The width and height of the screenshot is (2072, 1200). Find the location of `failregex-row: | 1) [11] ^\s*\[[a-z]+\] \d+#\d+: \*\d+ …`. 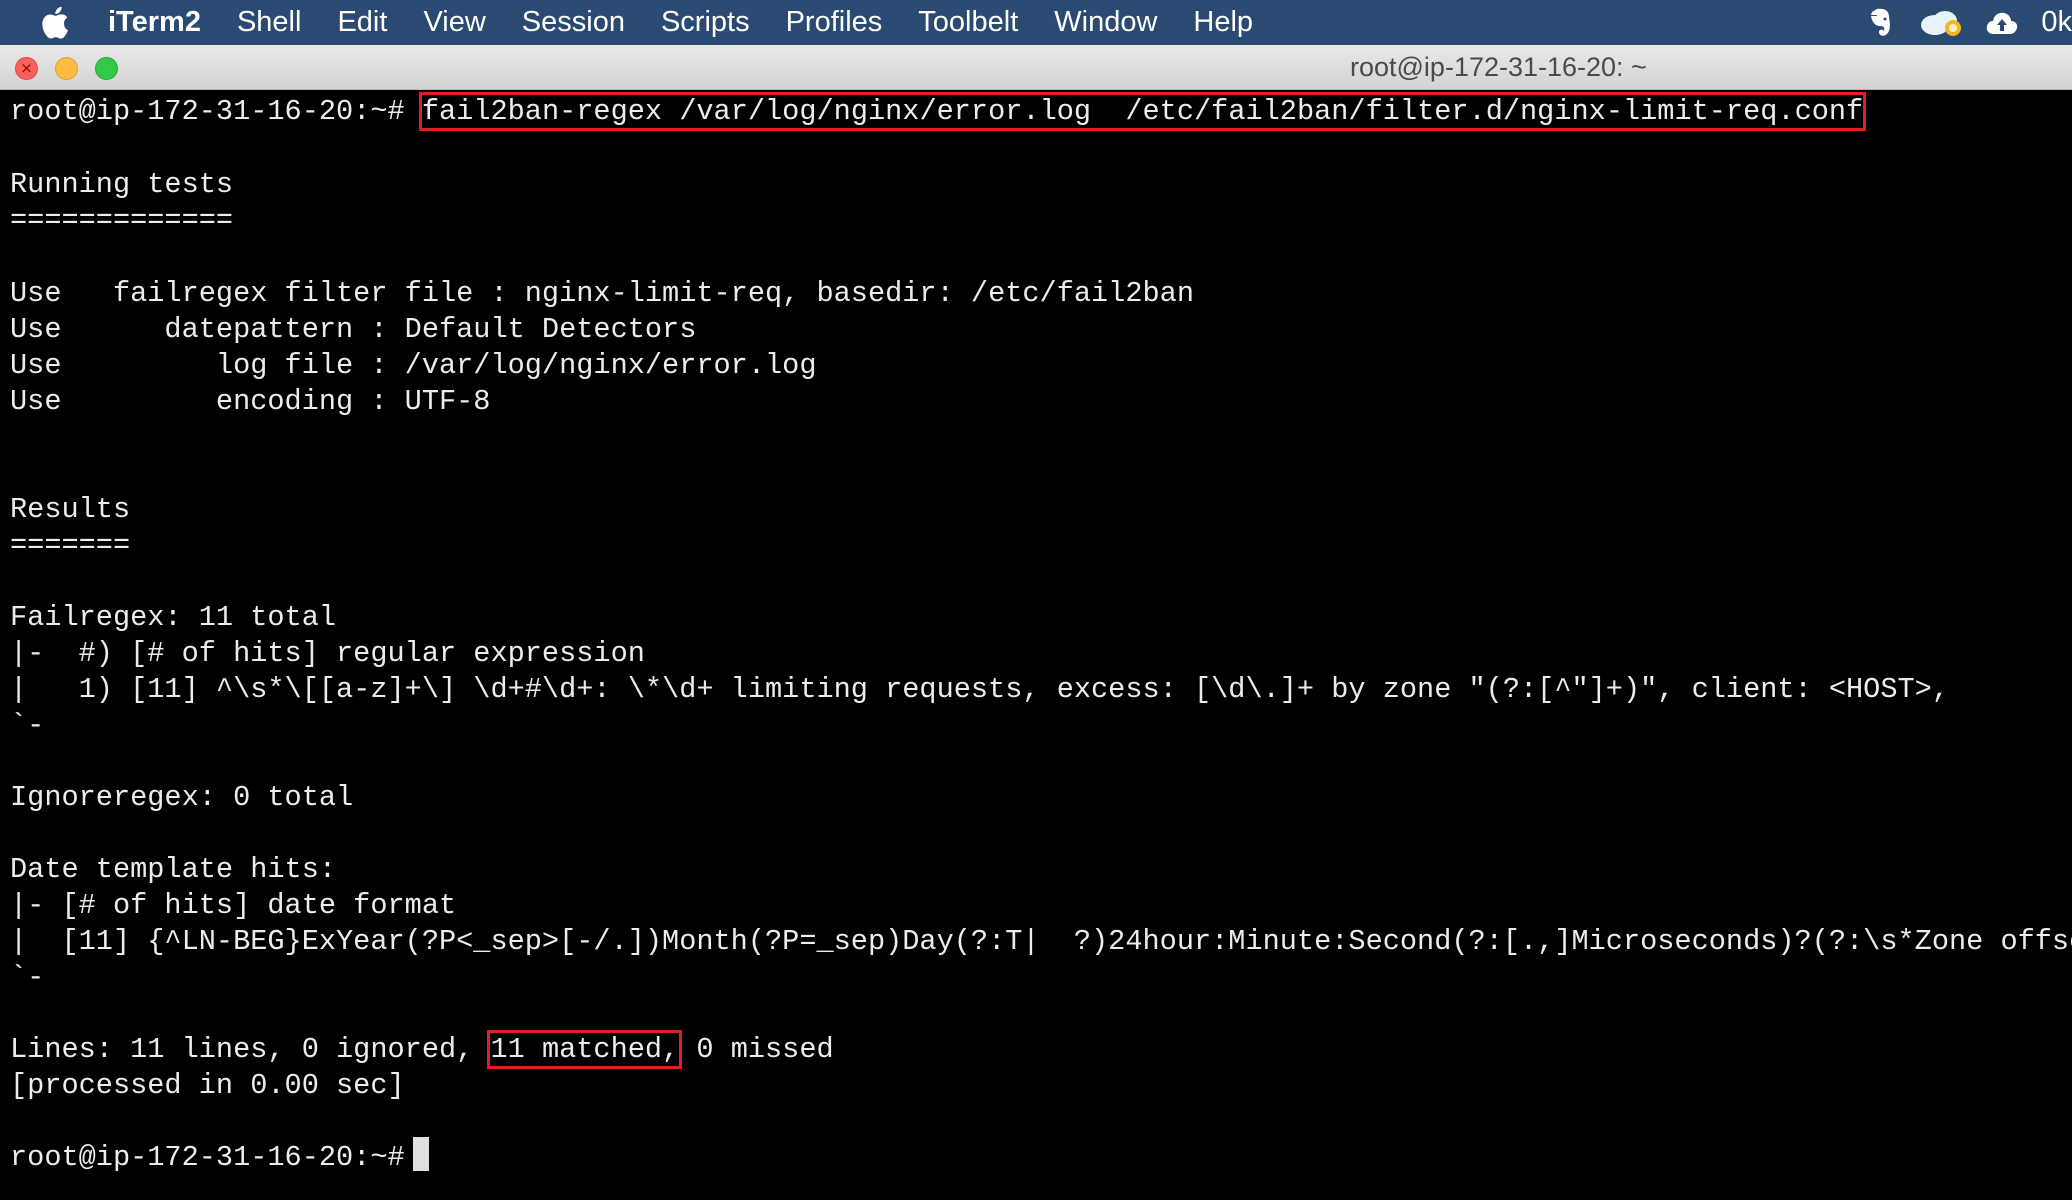

failregex-row: | 1) [11] ^\s*\[[a-z]+\] \d+#\d+: \*\d+ … is located at coordinates (979, 689).